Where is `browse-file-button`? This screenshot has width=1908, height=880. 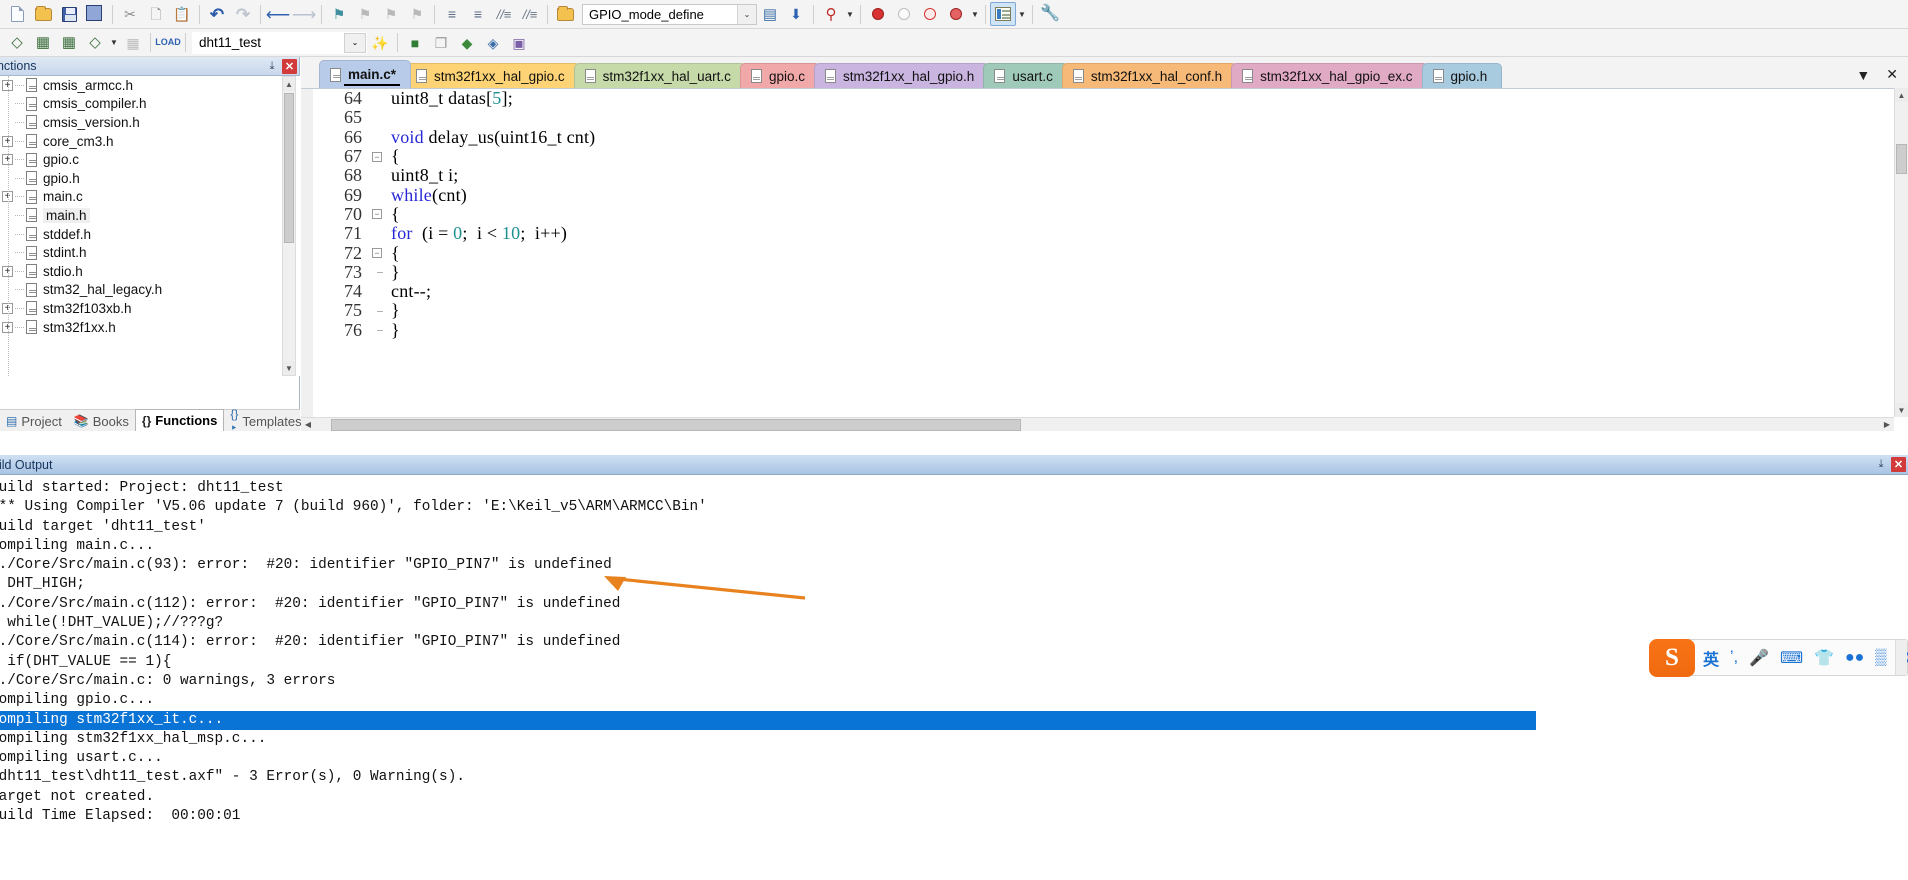
browse-file-button is located at coordinates (565, 14).